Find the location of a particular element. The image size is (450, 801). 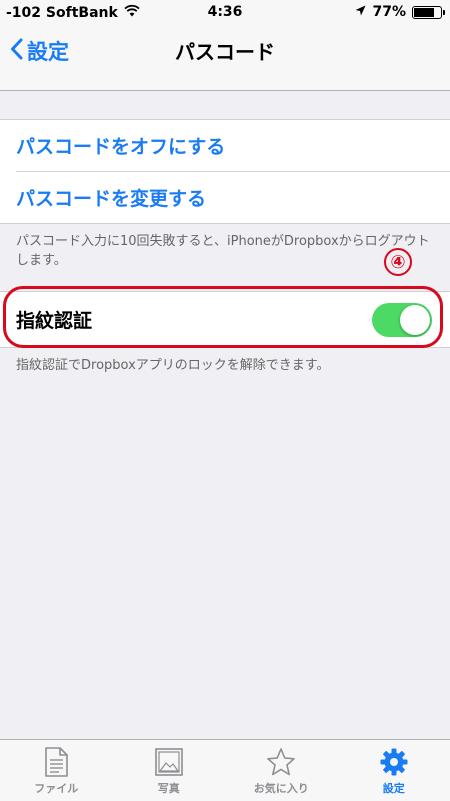

tab-photos-label: 写真 is located at coordinates (169, 788).